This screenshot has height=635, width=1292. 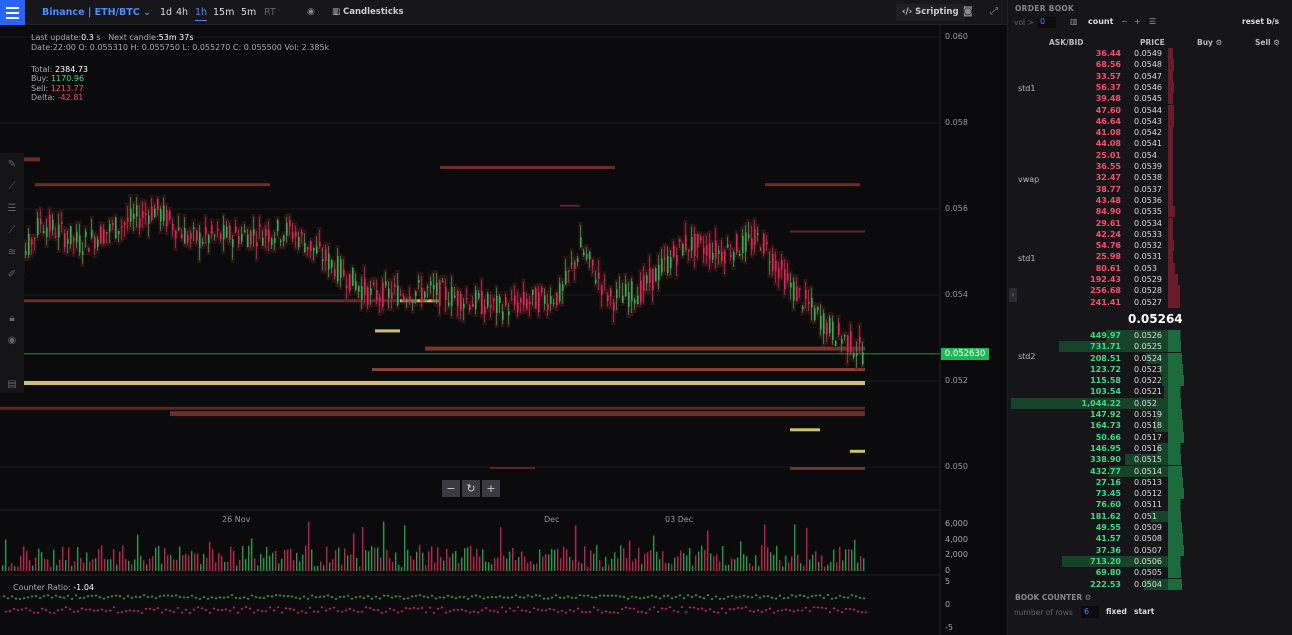 What do you see at coordinates (1150, 110) in the screenshot?
I see `ask-row: 47.60 0.0544` at bounding box center [1150, 110].